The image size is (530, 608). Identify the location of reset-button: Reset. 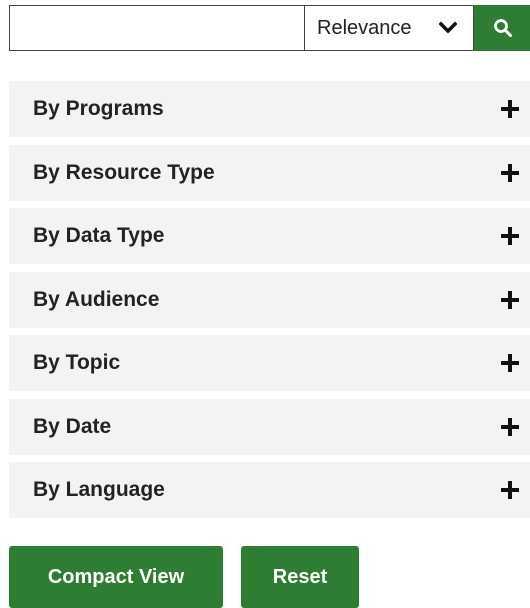
(300, 577).